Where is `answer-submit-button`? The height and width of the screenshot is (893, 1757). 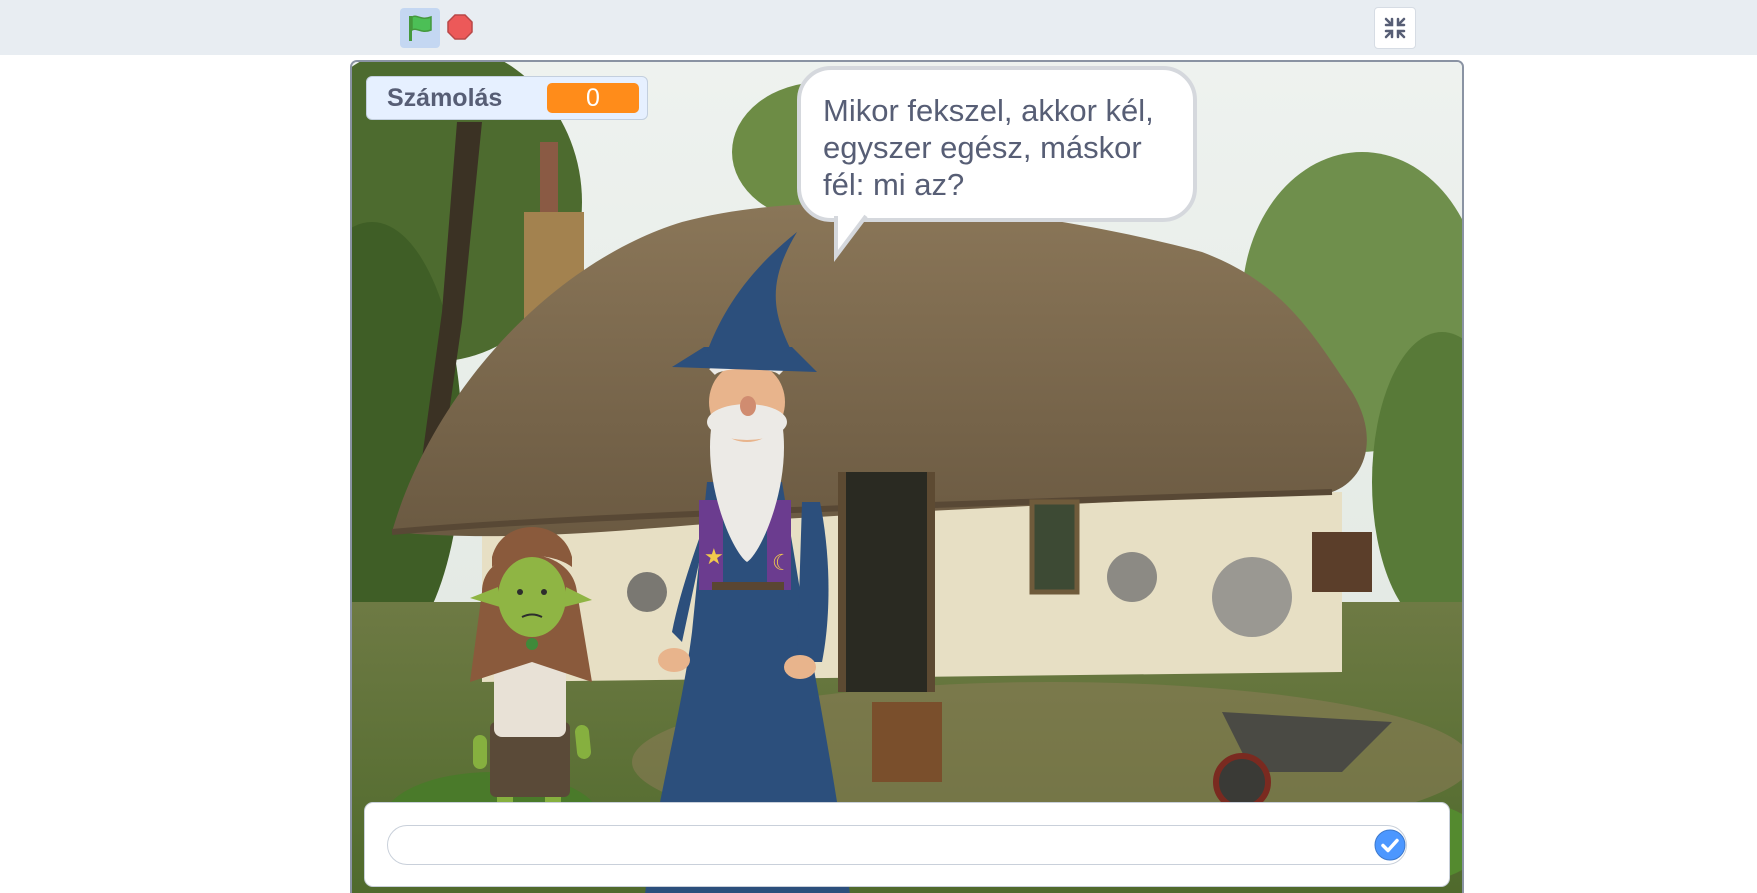
answer-submit-button is located at coordinates (1390, 845).